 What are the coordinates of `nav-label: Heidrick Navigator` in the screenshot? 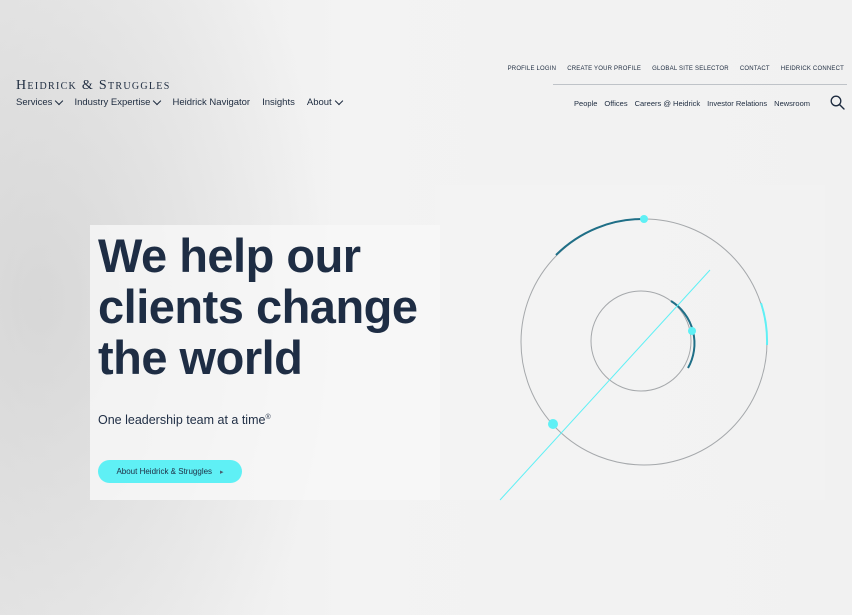 It's located at (211, 102).